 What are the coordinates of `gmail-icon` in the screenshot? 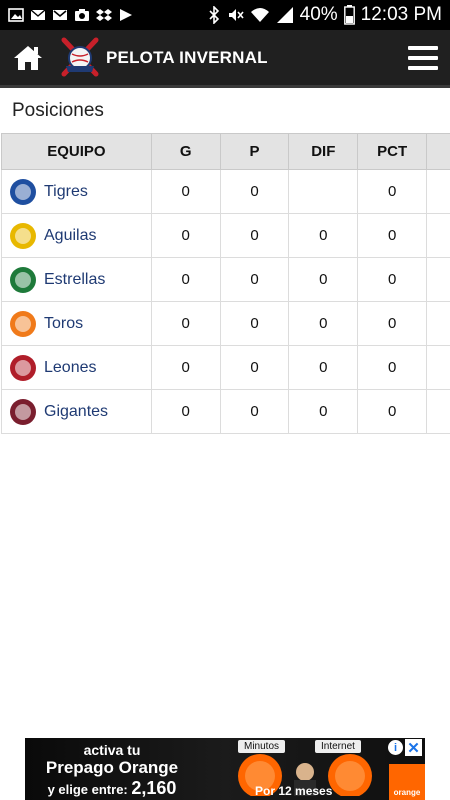 It's located at (60, 15).